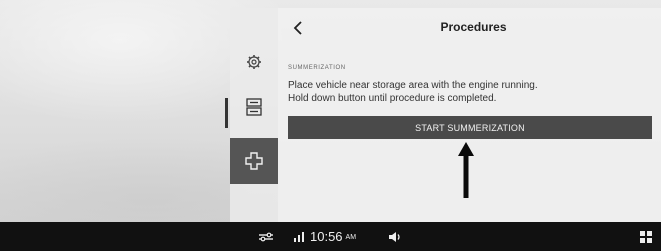 The height and width of the screenshot is (251, 661). Describe the element at coordinates (470, 127) in the screenshot. I see `start-summerization-button: START SUMMERIZATION` at that location.